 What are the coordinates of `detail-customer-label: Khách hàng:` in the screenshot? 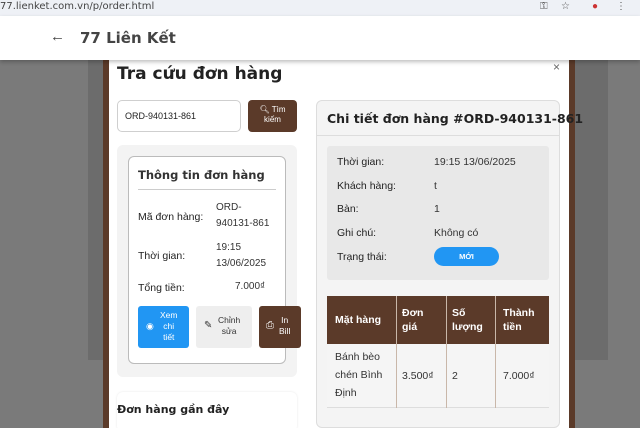 It's located at (366, 186).